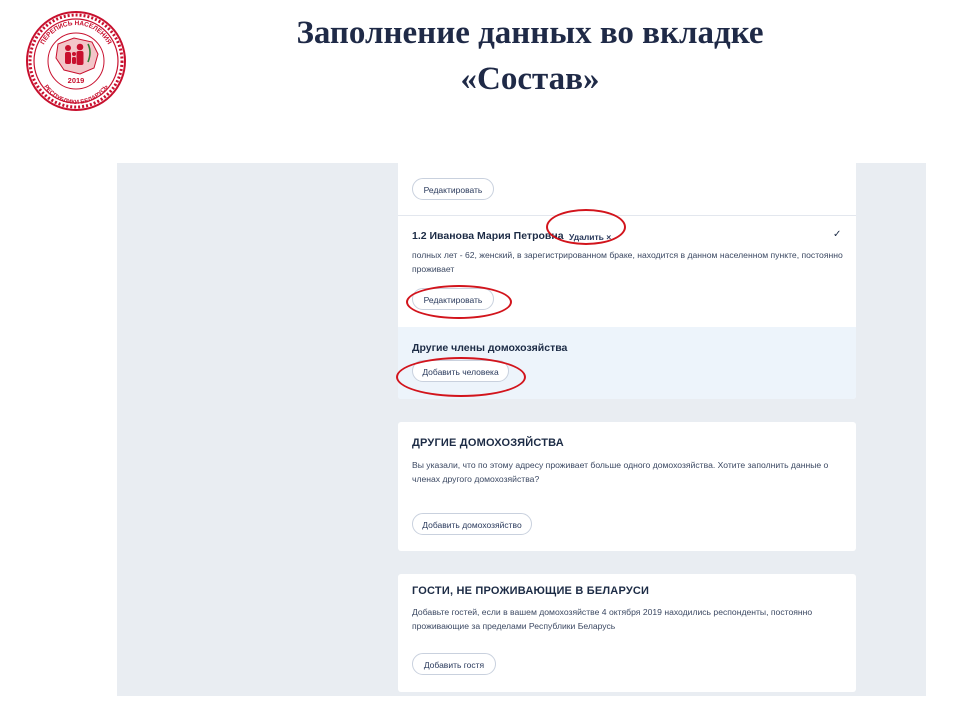 The width and height of the screenshot is (960, 720). What do you see at coordinates (488, 443) in the screenshot?
I see `other-households-title: ДРУГИЕ ДОМОХОЗЯЙСТВА` at bounding box center [488, 443].